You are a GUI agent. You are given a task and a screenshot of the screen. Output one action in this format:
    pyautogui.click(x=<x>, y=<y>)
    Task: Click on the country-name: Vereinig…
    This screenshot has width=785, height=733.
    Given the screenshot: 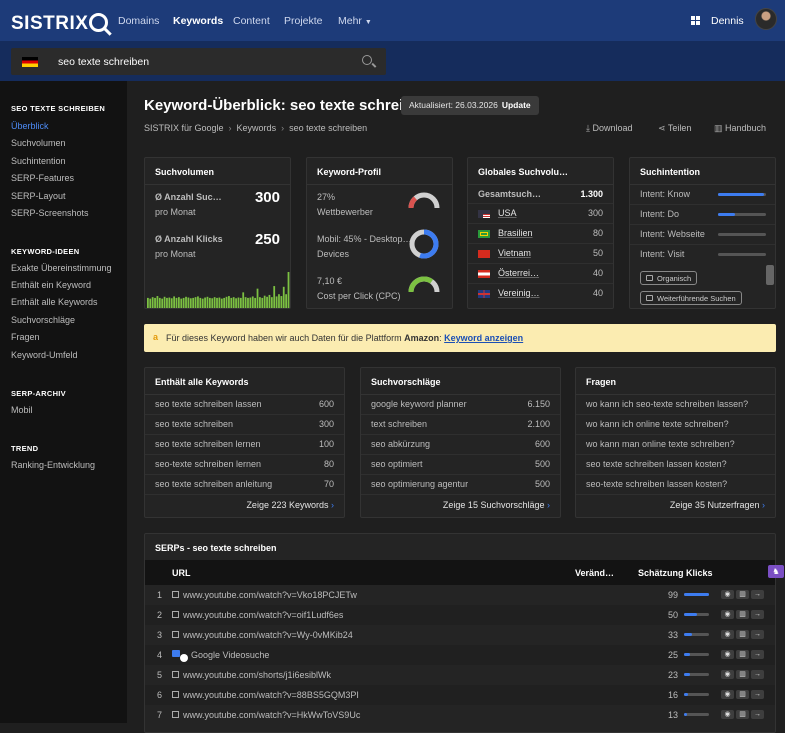 What is the action you would take?
    pyautogui.click(x=519, y=293)
    